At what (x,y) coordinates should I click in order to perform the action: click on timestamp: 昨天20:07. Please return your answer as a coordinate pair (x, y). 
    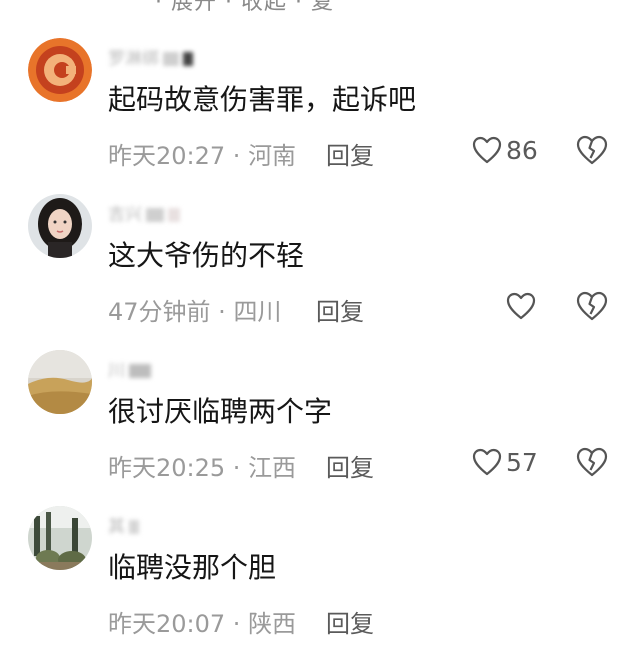
    Looking at the image, I should click on (167, 624).